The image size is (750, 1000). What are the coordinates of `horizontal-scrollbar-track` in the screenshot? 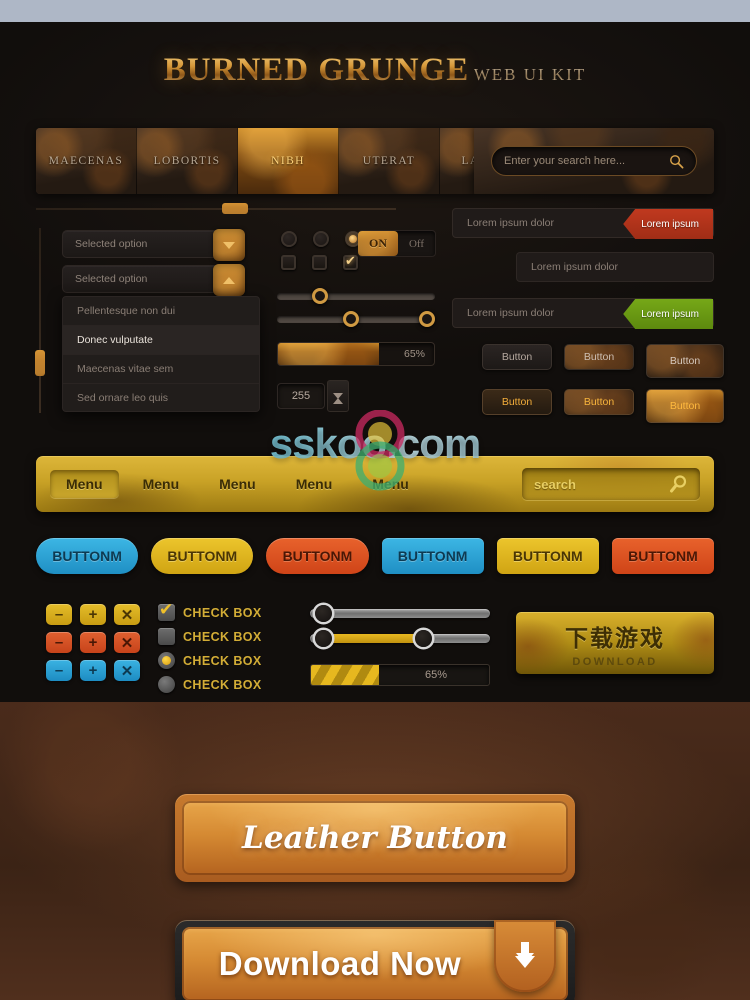 It's located at (216, 209).